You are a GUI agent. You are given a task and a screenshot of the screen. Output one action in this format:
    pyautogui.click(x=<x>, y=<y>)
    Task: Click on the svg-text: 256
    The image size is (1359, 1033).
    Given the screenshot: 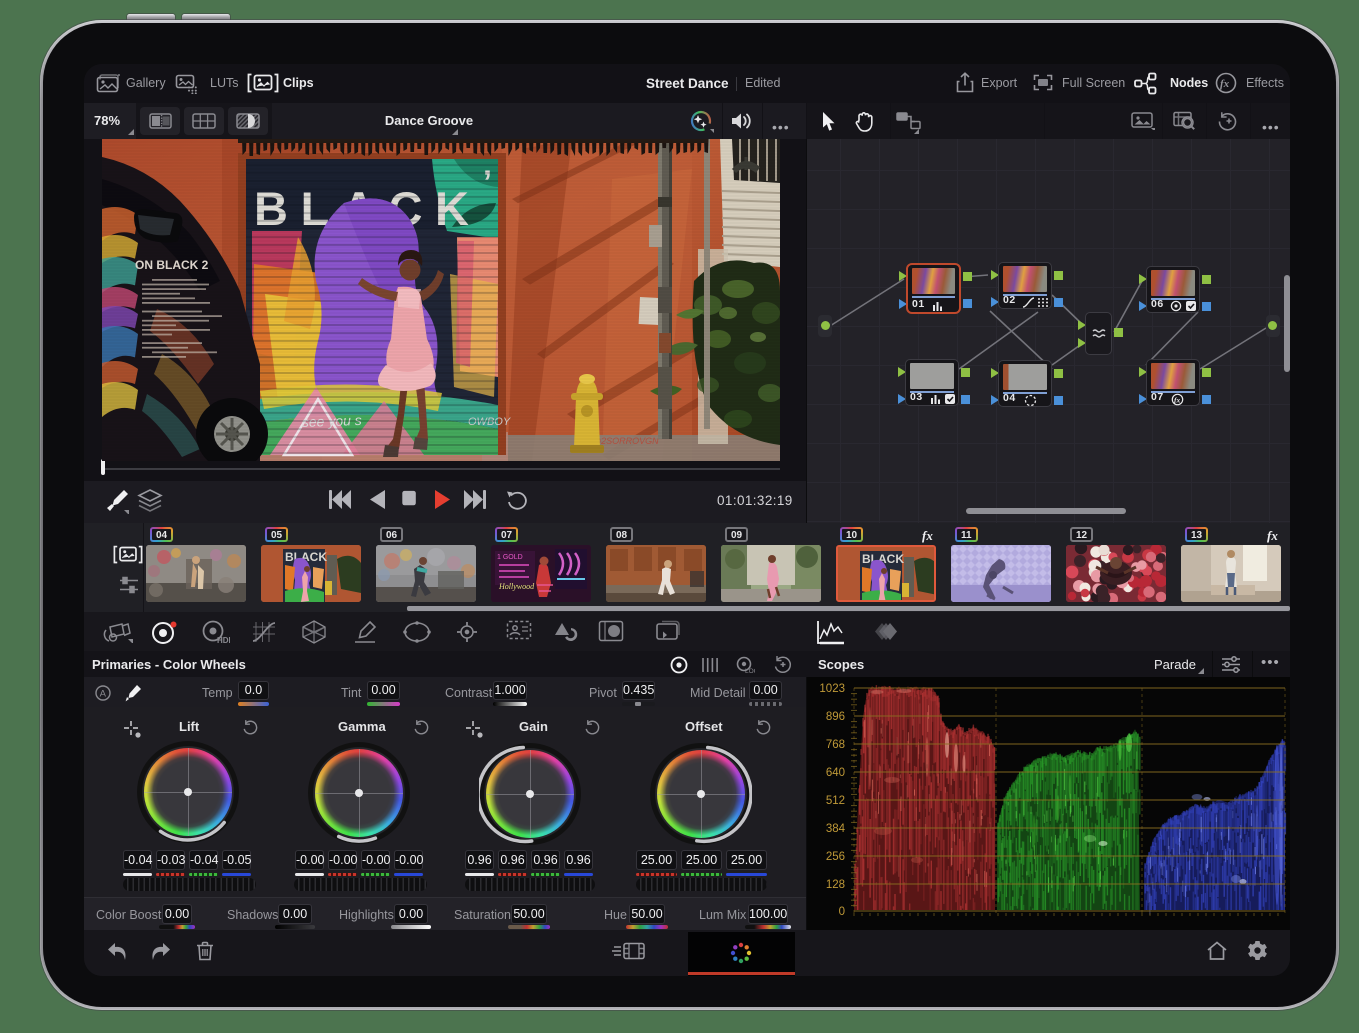 What is the action you would take?
    pyautogui.click(x=835, y=857)
    